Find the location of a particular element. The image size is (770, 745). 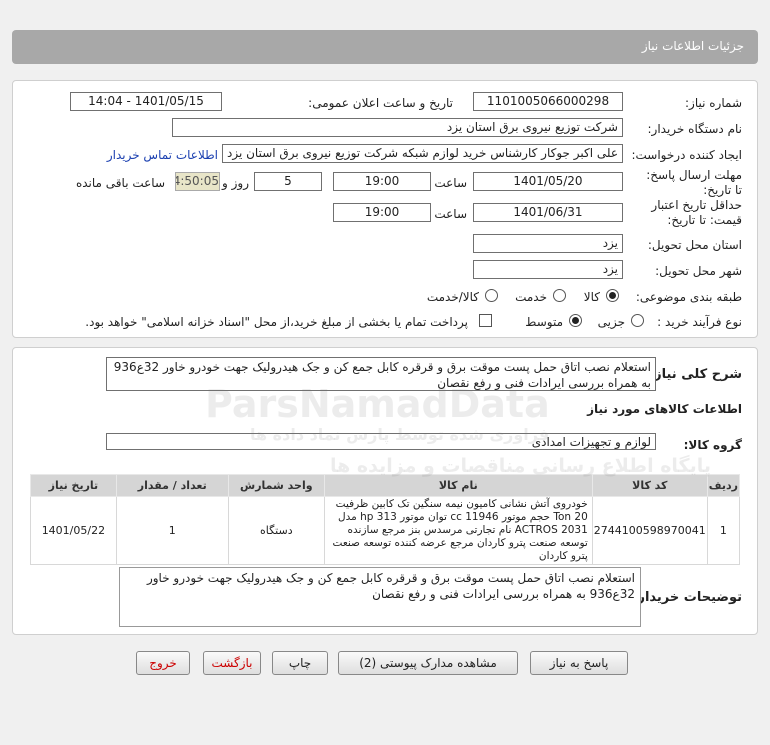

category-goods-label: کالا is located at coordinates (591, 297).